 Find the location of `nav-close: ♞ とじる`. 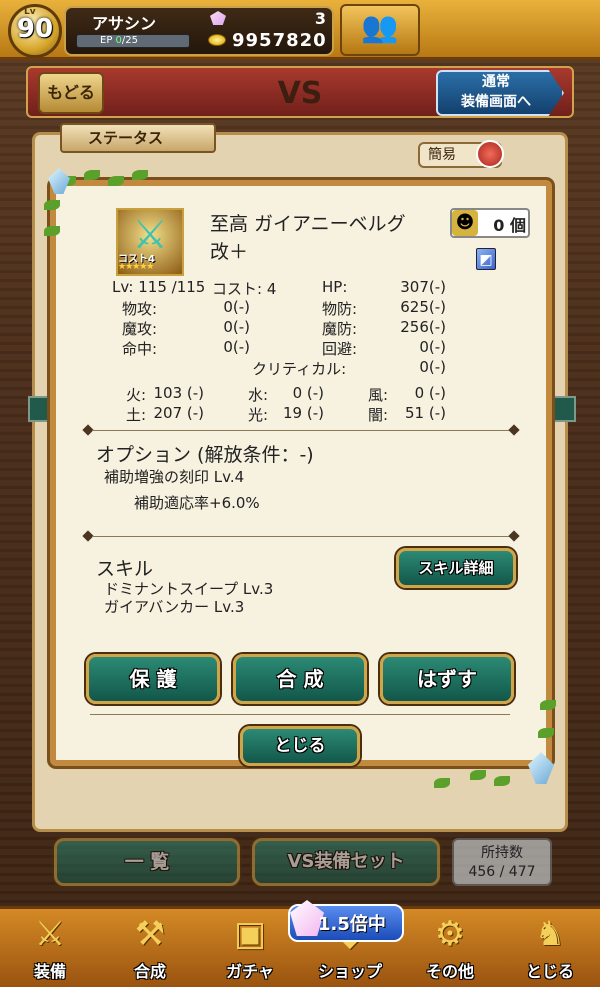

nav-close: ♞ とじる is located at coordinates (550, 947).